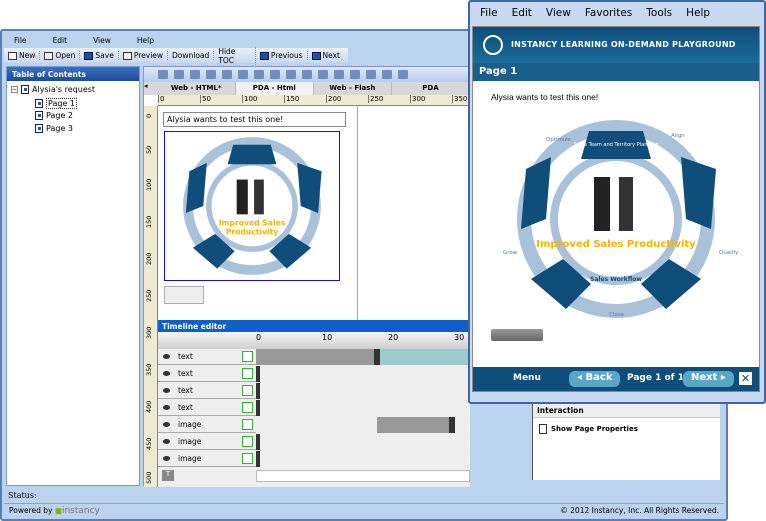  I want to click on next-button: Next ▸, so click(708, 379).